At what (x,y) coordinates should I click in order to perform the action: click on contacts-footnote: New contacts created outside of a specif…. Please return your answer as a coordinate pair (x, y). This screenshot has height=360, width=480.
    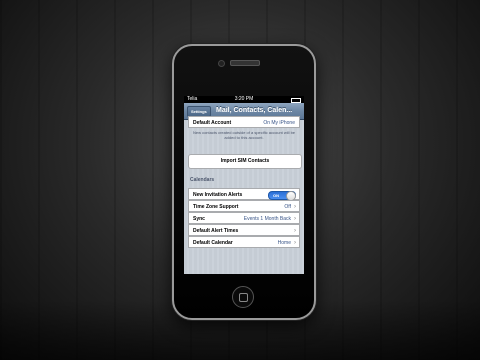
    Looking at the image, I should click on (244, 135).